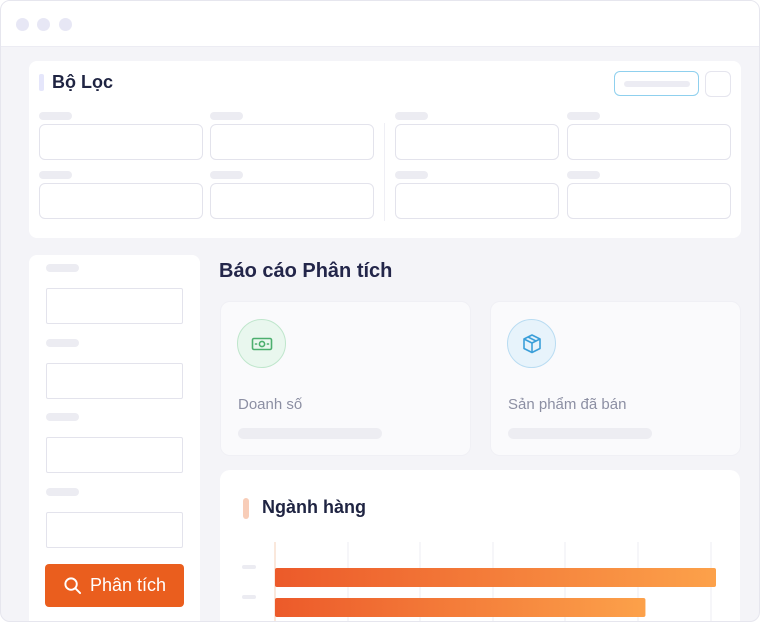 This screenshot has height=622, width=760. I want to click on filter-title: Bộ Lọc, so click(82, 82).